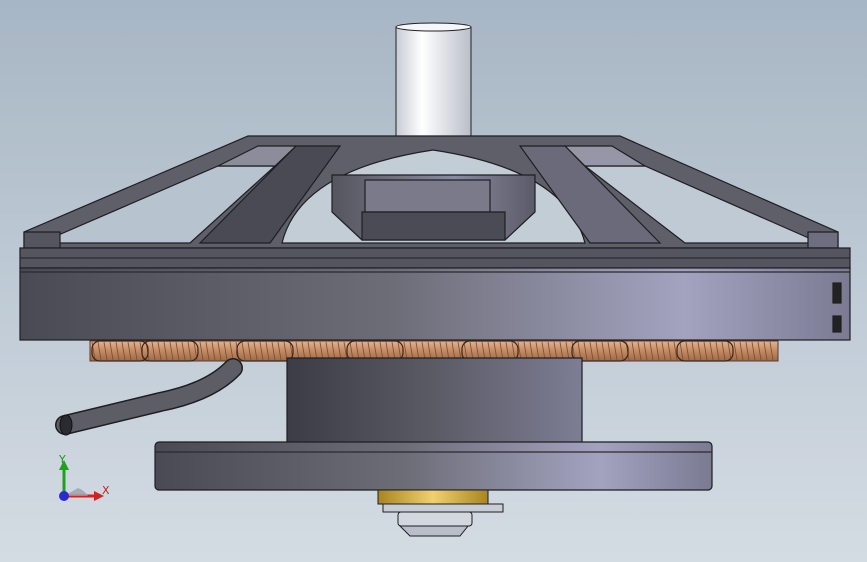 Image resolution: width=867 pixels, height=562 pixels. What do you see at coordinates (433, 82) in the screenshot?
I see `shaft` at bounding box center [433, 82].